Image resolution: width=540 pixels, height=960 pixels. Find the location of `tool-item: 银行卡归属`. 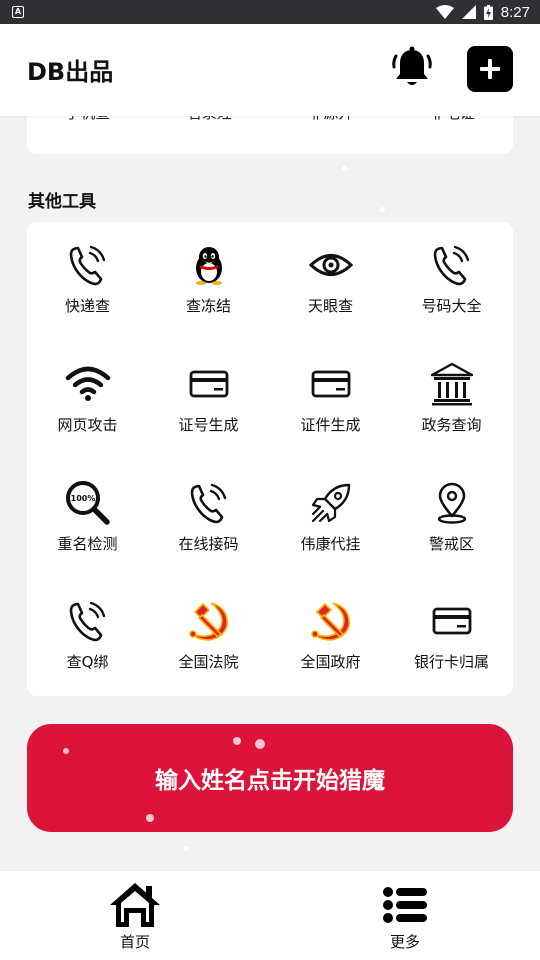

tool-item: 银行卡归属 is located at coordinates (451, 628).